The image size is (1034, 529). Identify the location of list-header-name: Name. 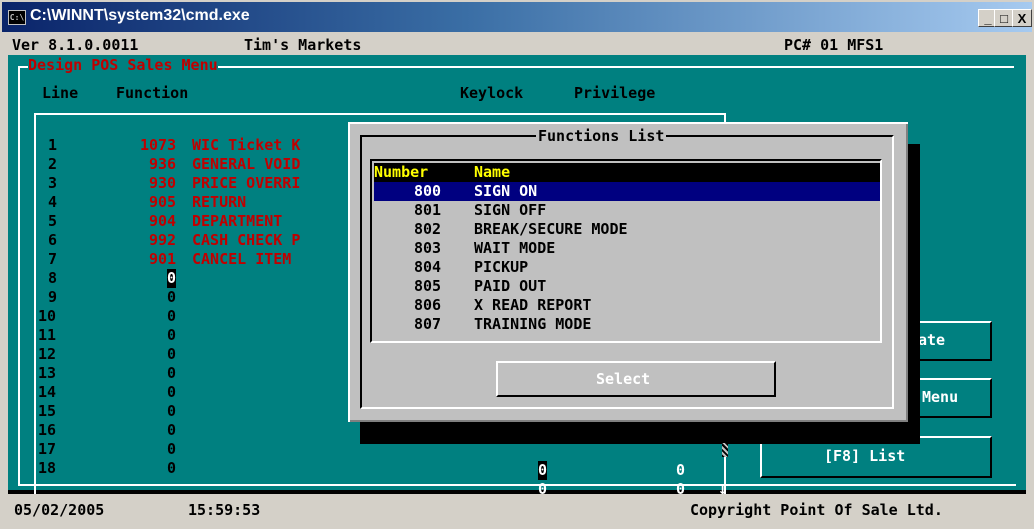
(492, 172).